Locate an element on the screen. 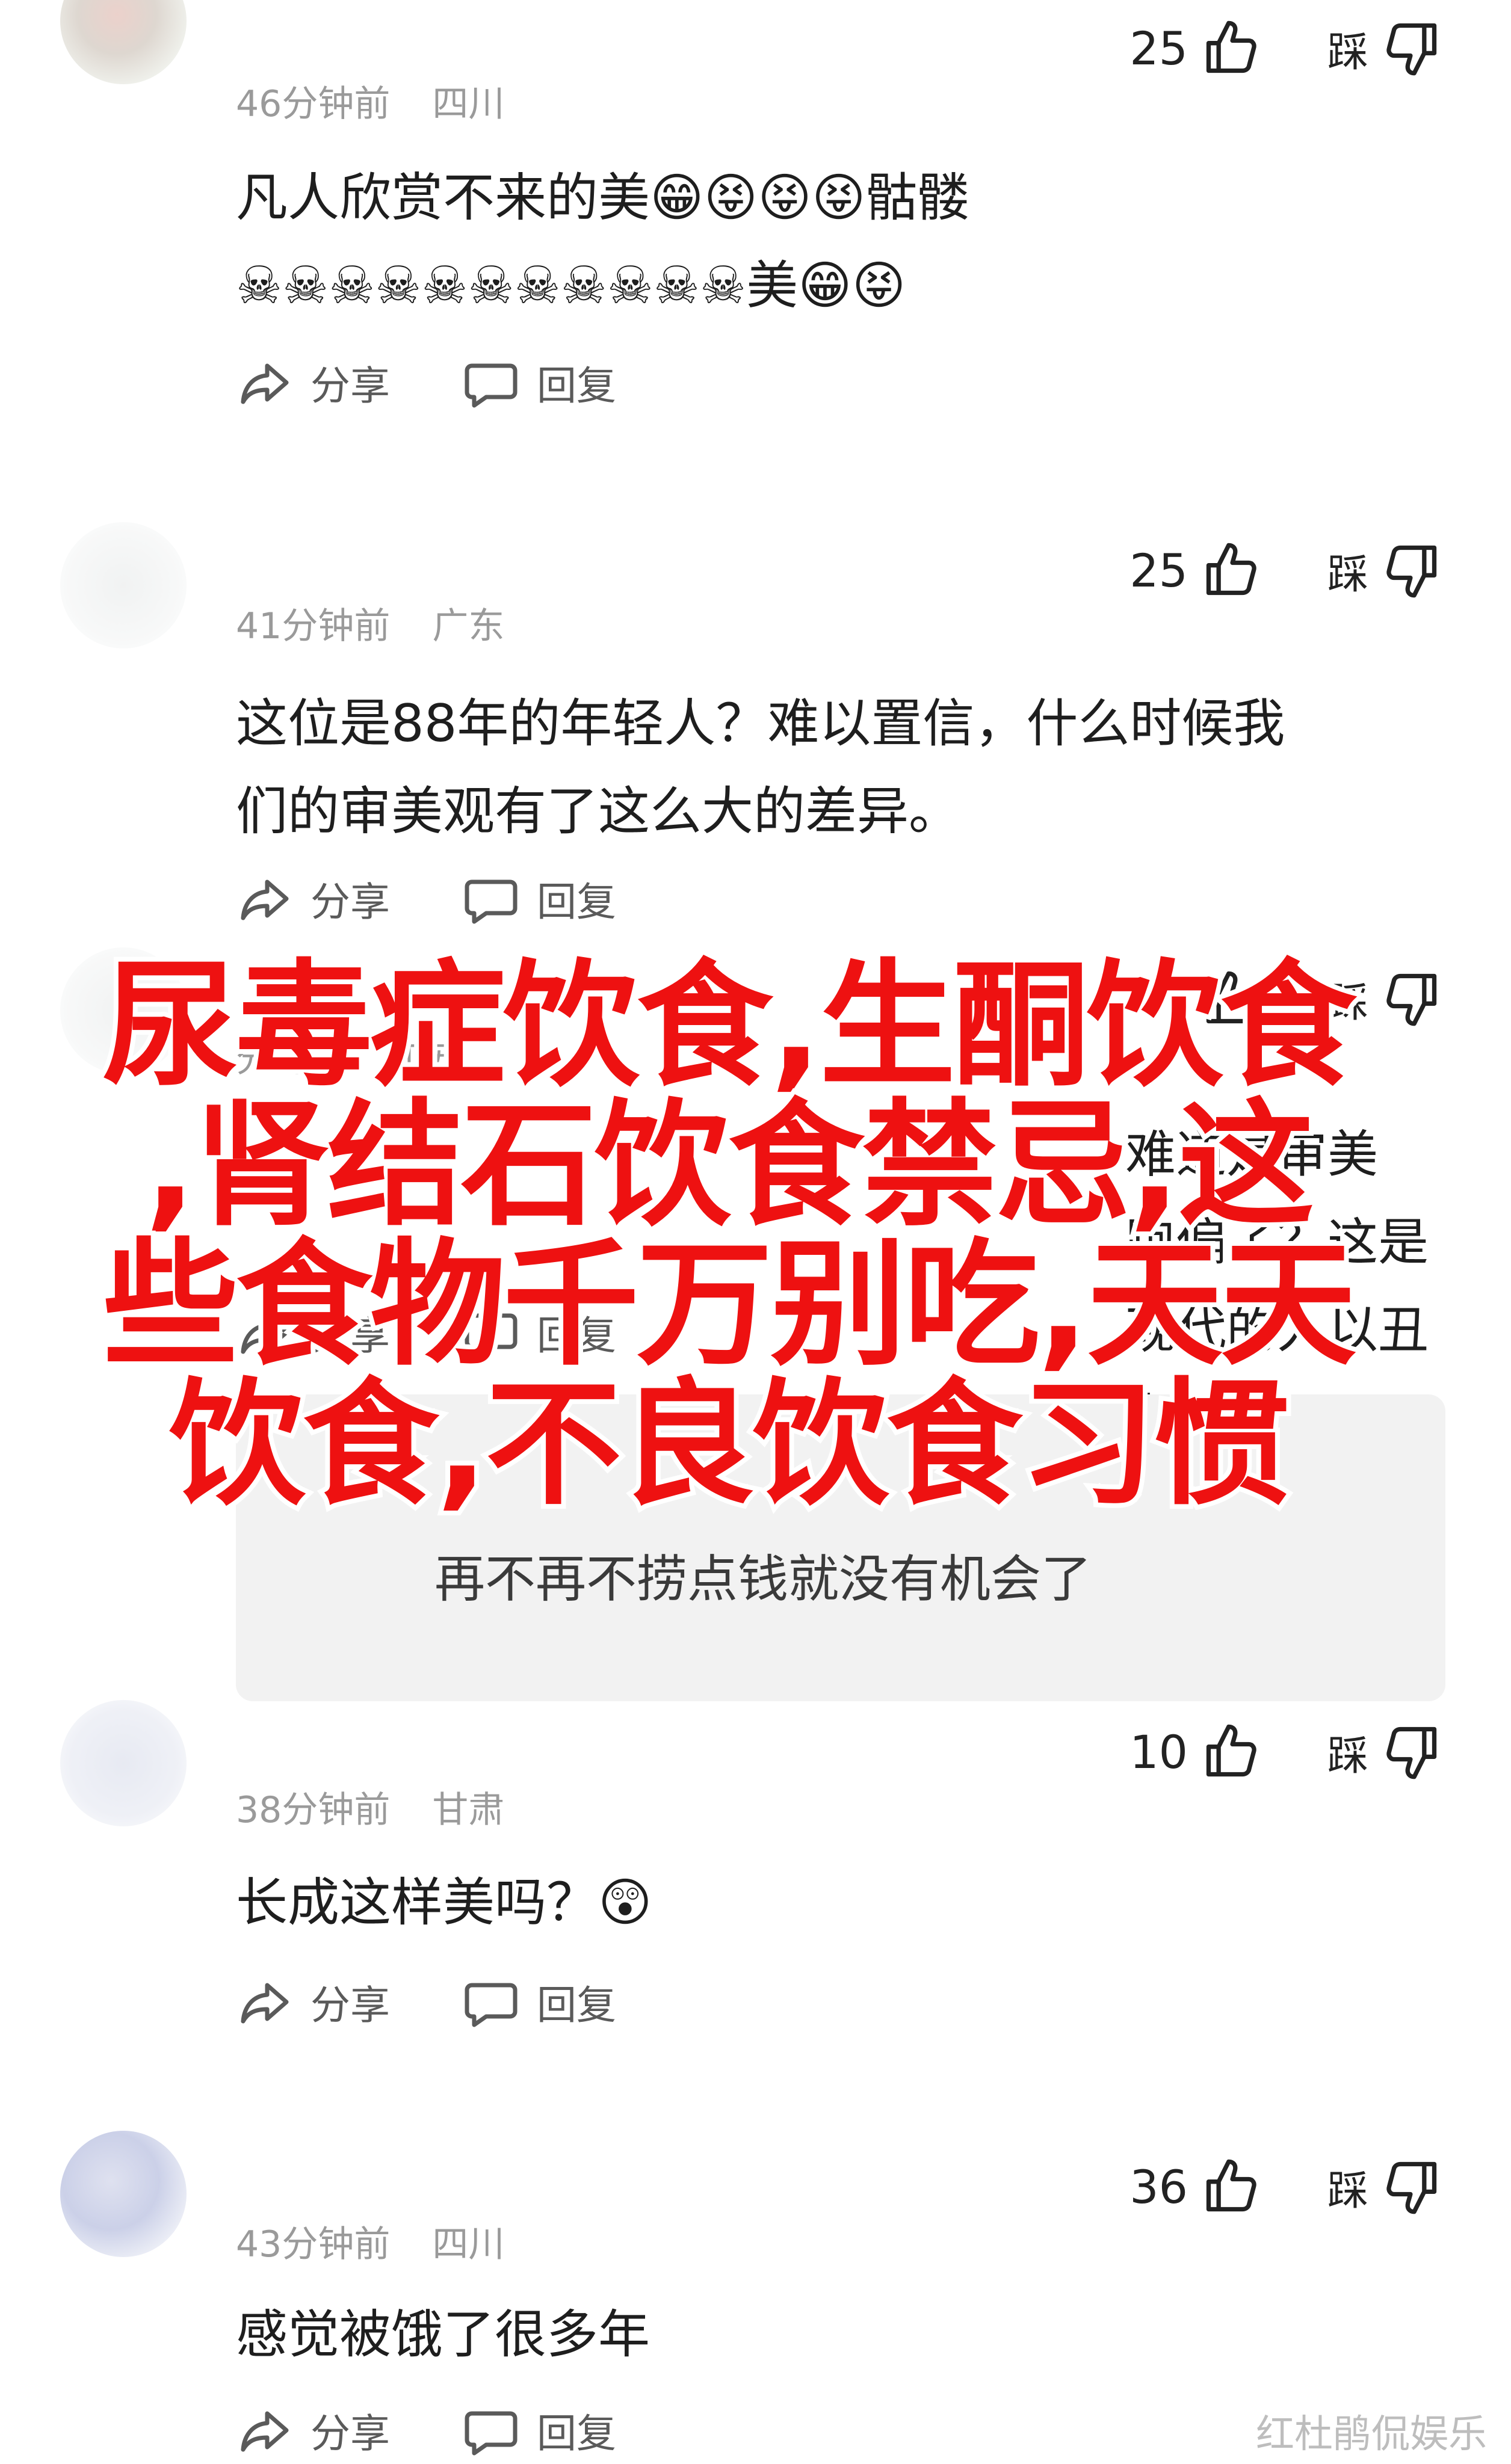  comment-location: 广东 is located at coordinates (468, 626).